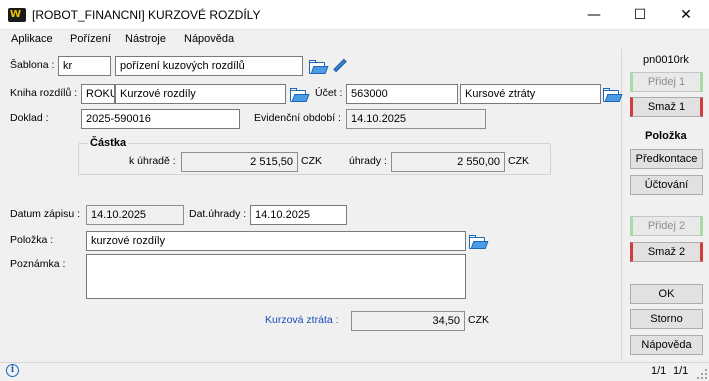 Image resolution: width=709 pixels, height=381 pixels. I want to click on datum-zapisu-field: 14.10.2025, so click(135, 215).